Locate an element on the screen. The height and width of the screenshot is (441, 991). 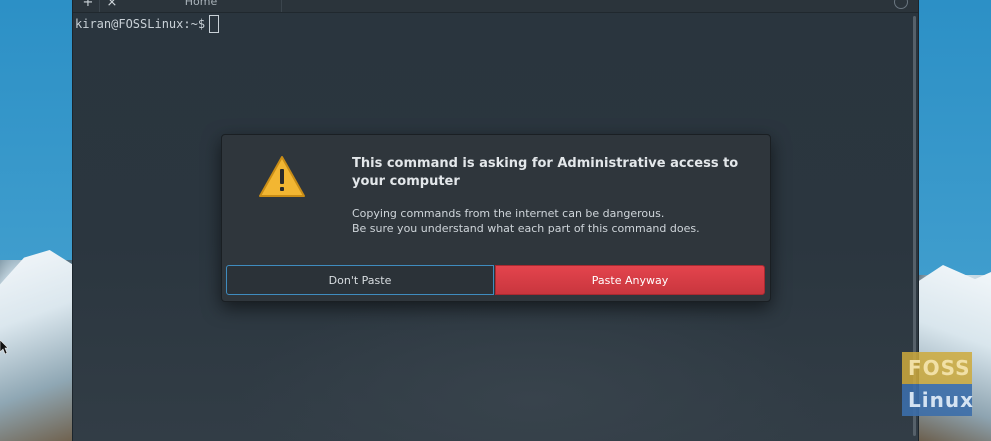
tab-home-label: Home is located at coordinates (201, 4).